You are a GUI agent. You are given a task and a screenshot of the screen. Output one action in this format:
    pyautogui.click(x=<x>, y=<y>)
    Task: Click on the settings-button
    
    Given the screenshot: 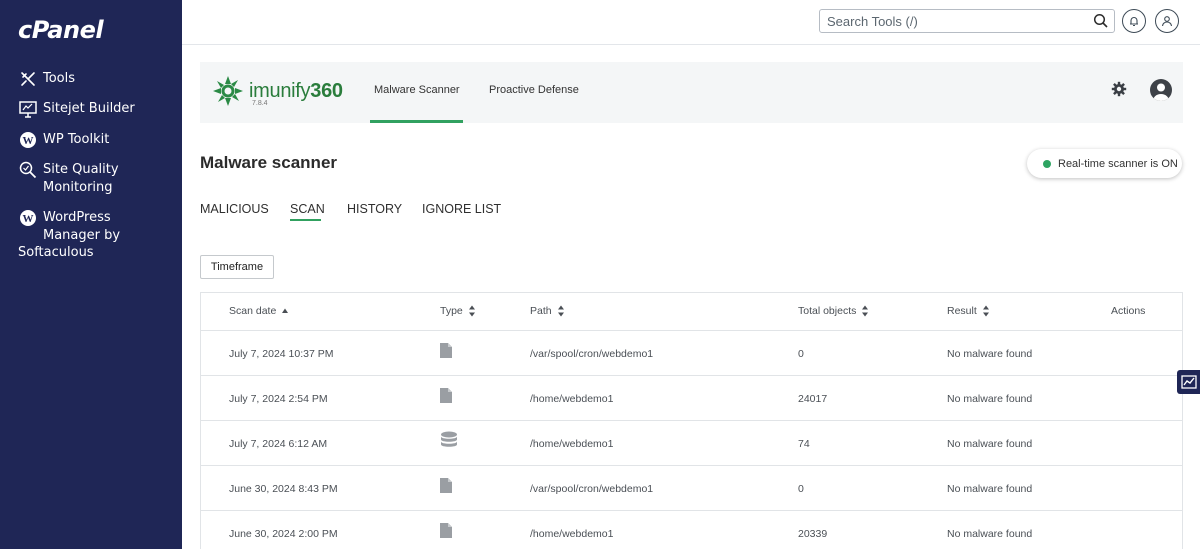 What is the action you would take?
    pyautogui.click(x=1119, y=91)
    